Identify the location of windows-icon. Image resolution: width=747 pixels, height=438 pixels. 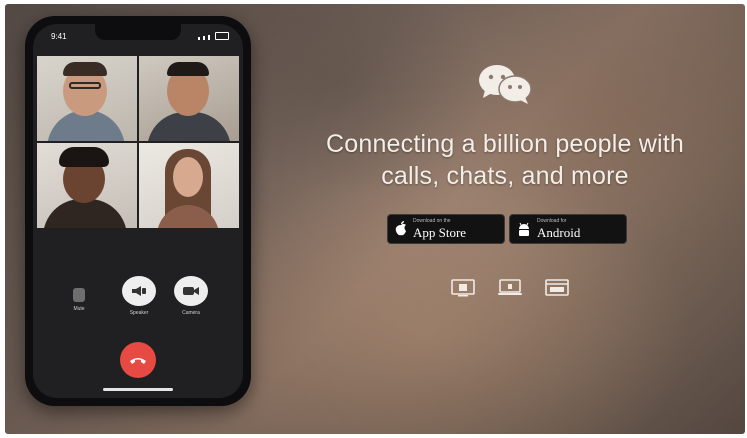
(463, 288).